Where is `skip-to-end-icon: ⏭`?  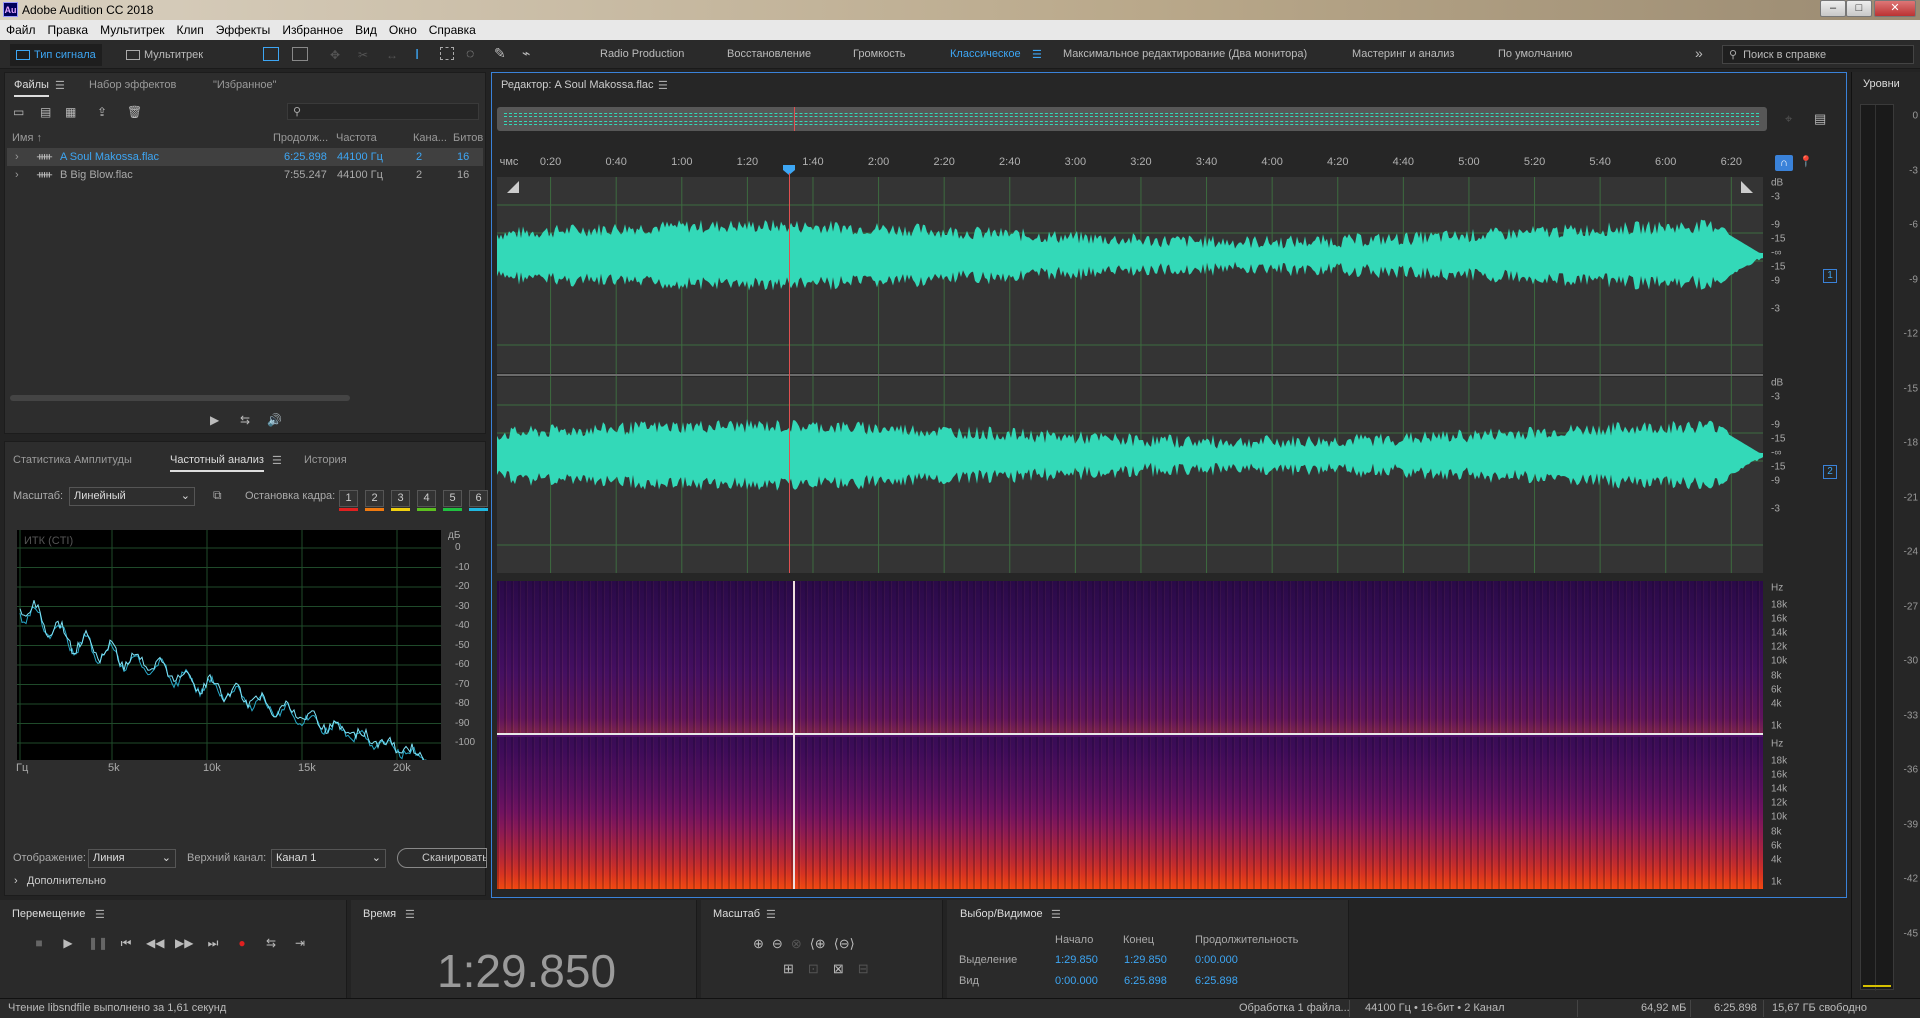 skip-to-end-icon: ⏭ is located at coordinates (213, 943).